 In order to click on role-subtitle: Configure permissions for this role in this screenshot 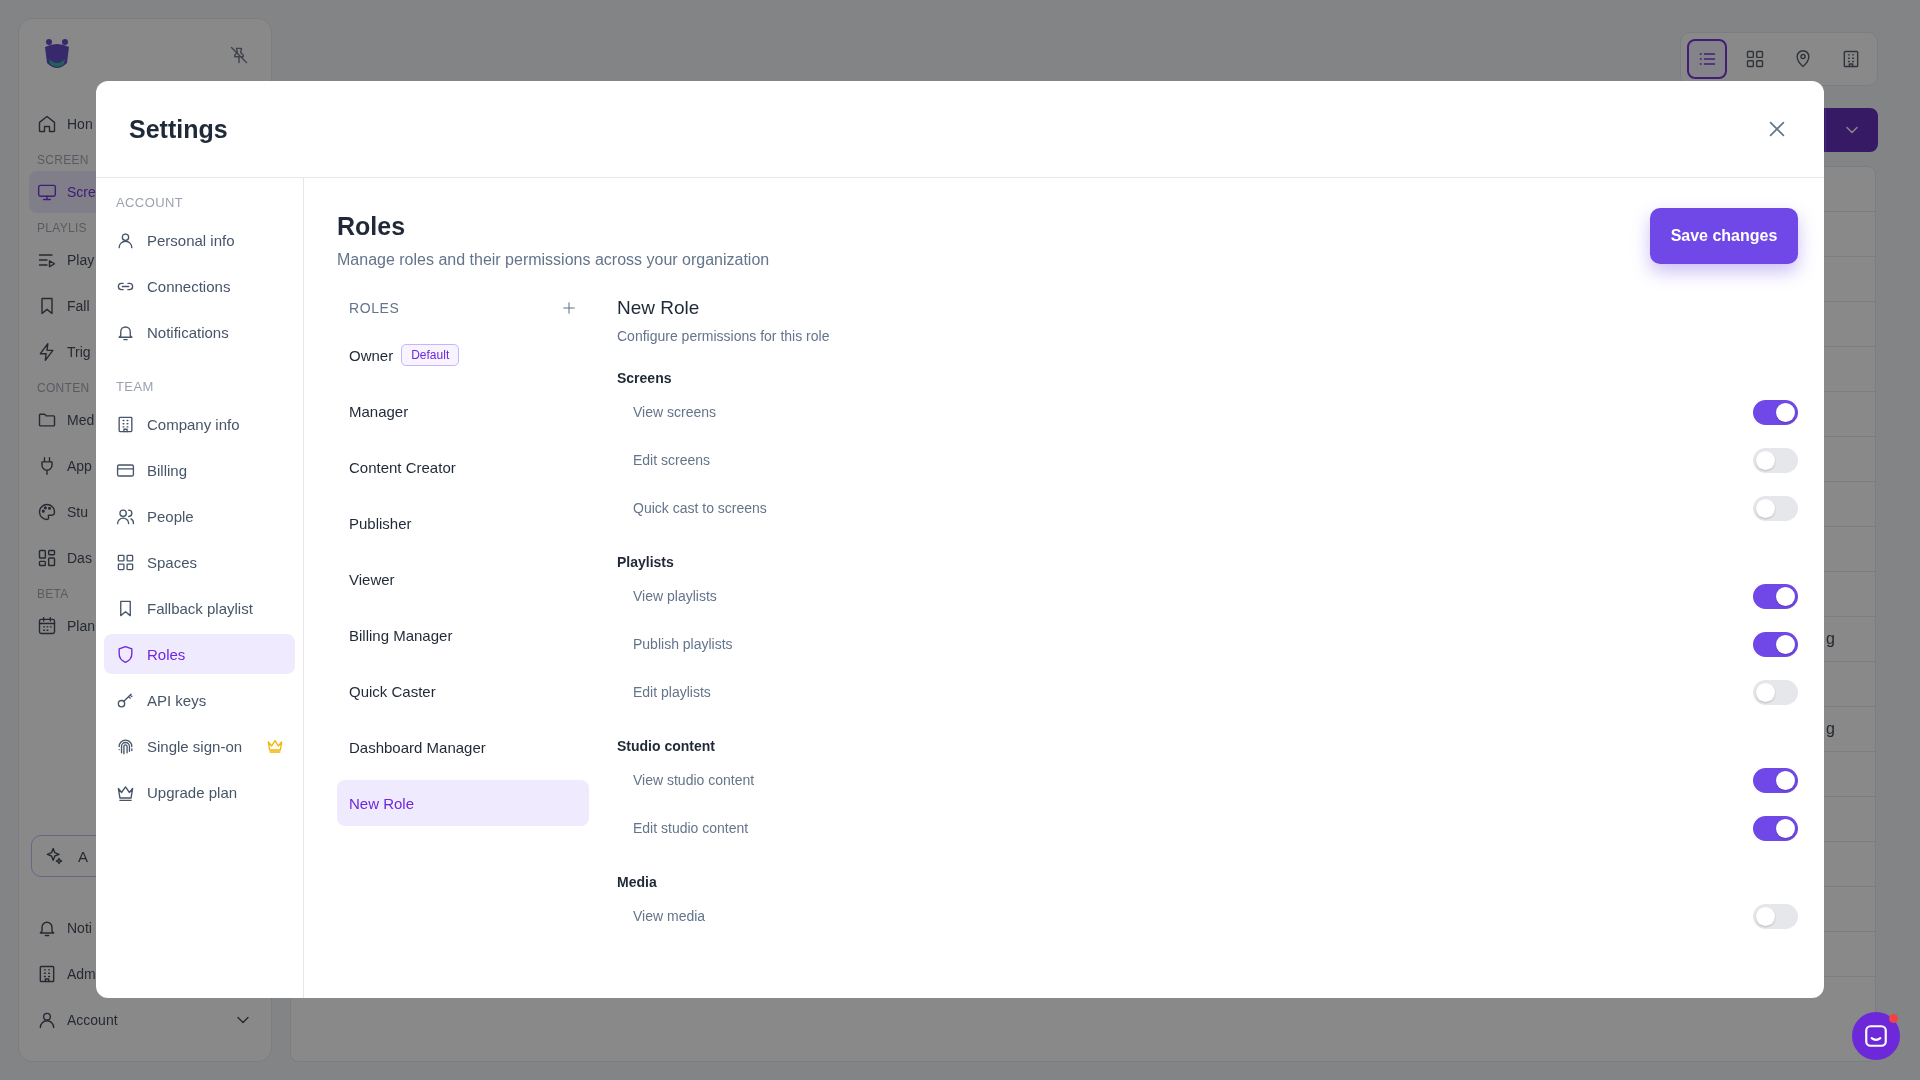, I will do `click(724, 336)`.